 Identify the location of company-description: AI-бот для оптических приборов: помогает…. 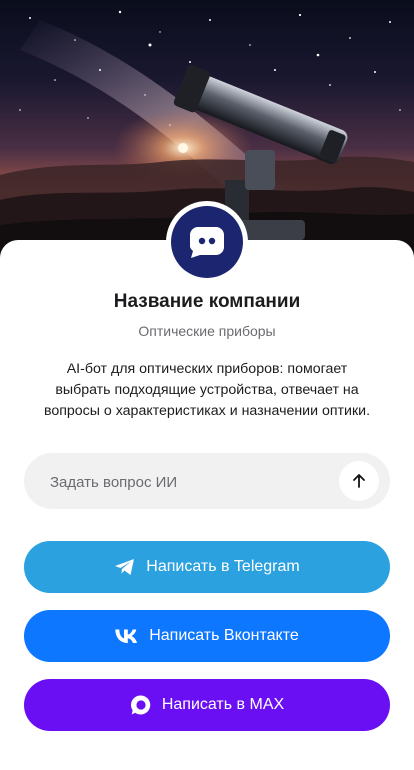
(207, 390).